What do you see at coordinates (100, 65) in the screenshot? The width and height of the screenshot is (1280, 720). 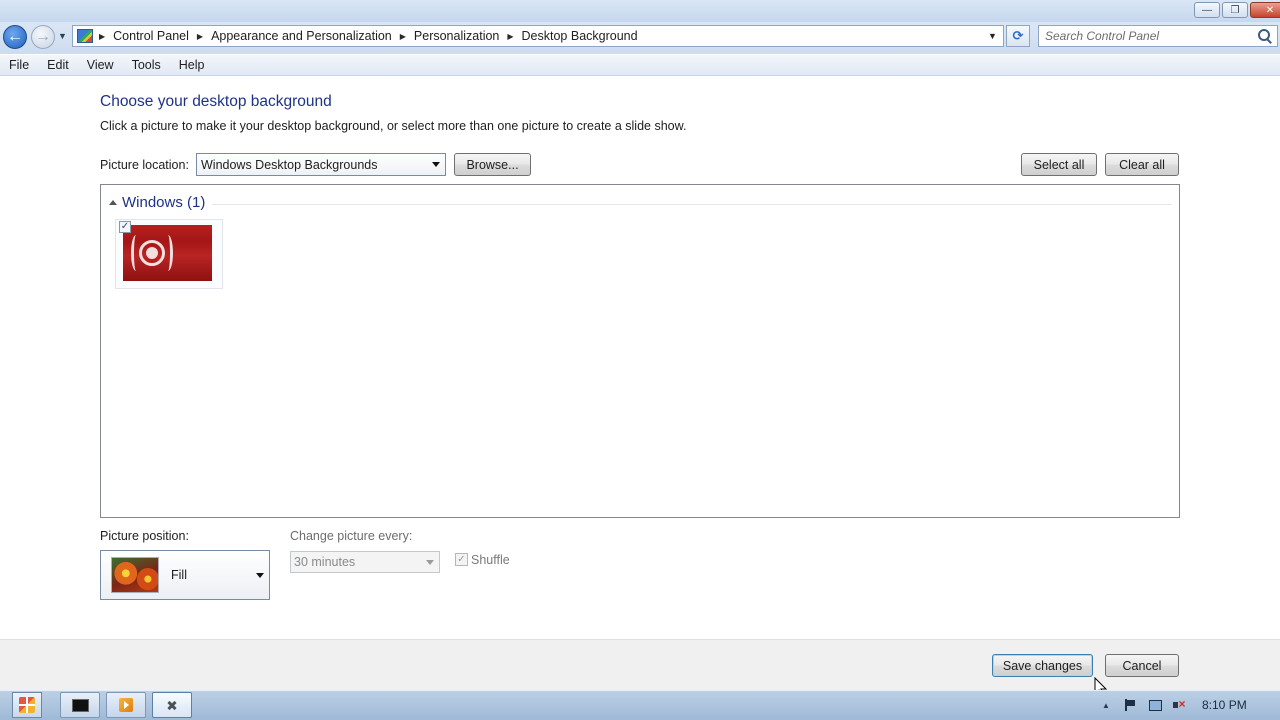 I see `menu-view: View` at bounding box center [100, 65].